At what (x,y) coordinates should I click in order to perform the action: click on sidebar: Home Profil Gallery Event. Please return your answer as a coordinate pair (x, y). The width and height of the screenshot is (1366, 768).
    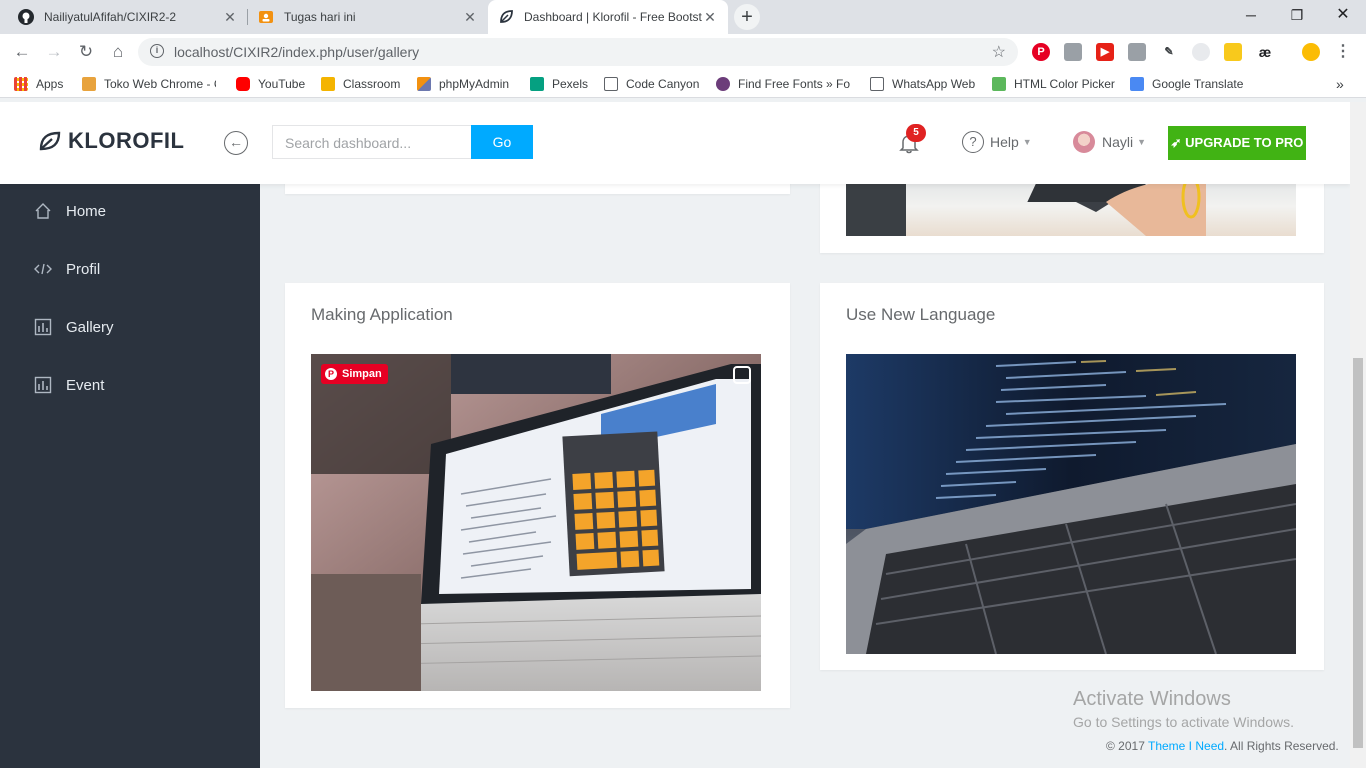
    Looking at the image, I should click on (130, 476).